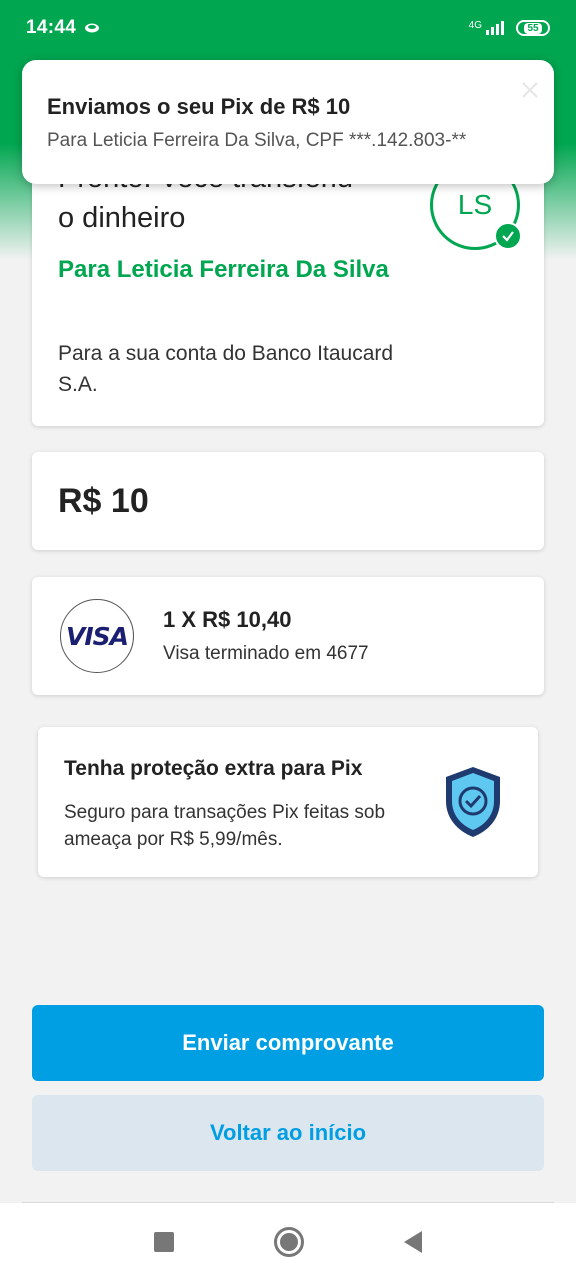 Image resolution: width=576 pixels, height=1280 pixels. I want to click on amount-card: R$ 10, so click(288, 501).